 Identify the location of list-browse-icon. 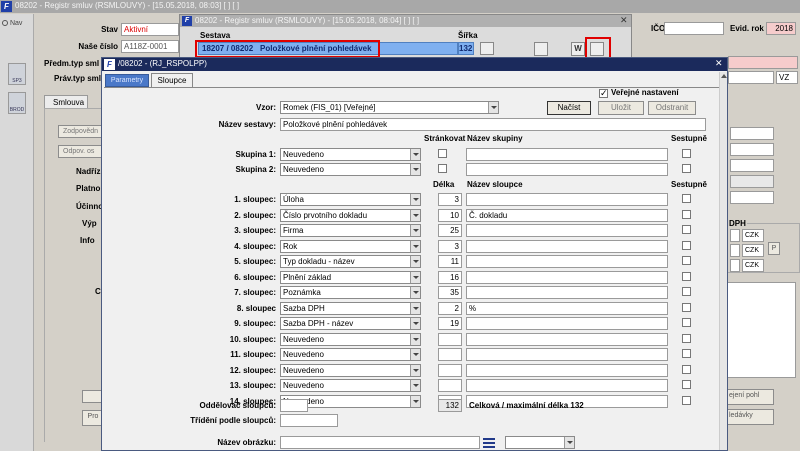
(489, 442).